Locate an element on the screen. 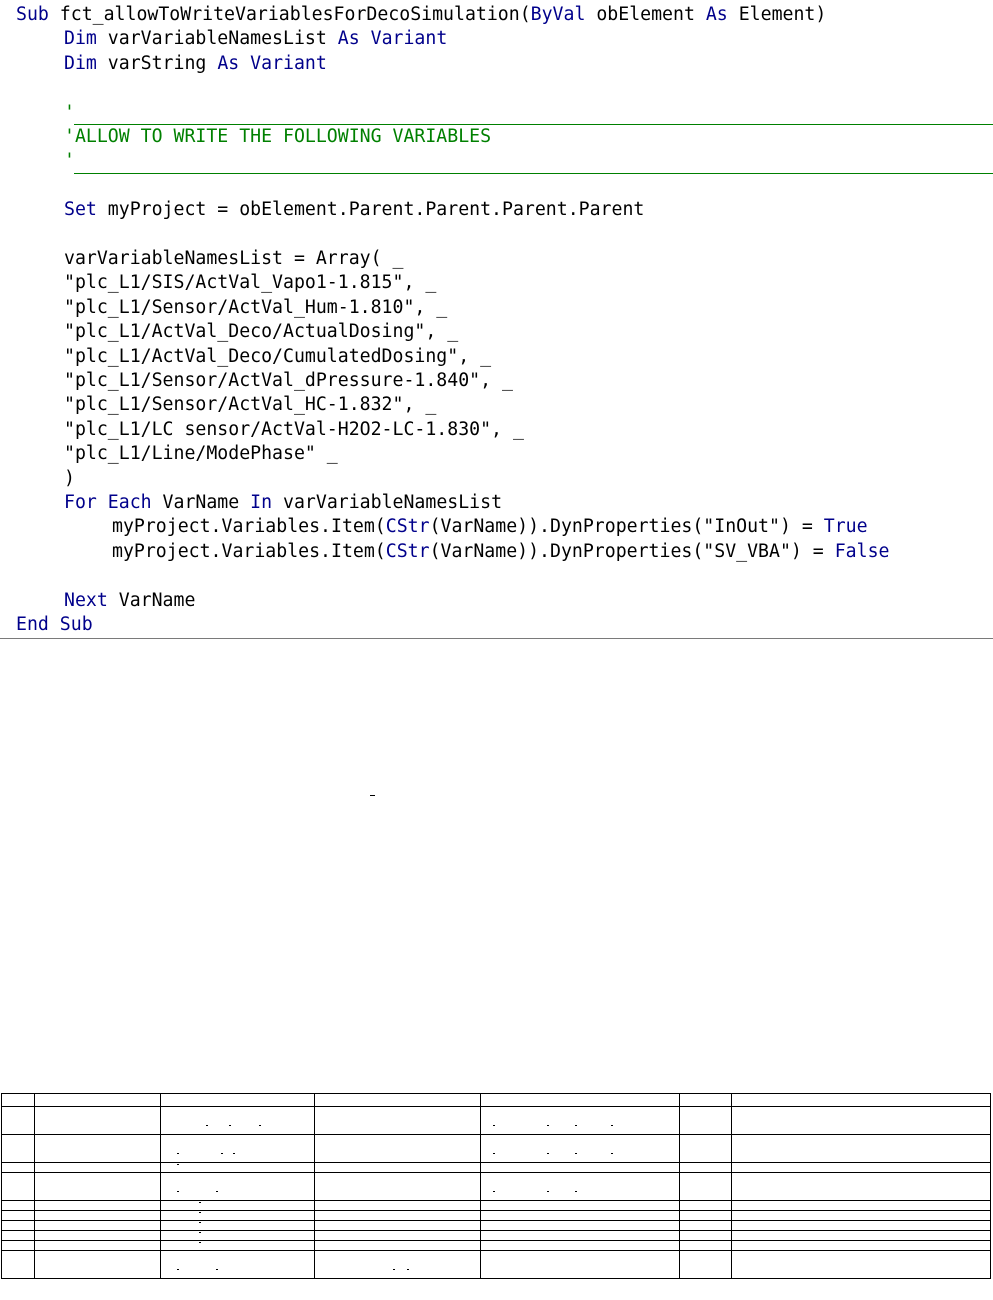  code-token: varVariableNamesList is located at coordinates (217, 39).